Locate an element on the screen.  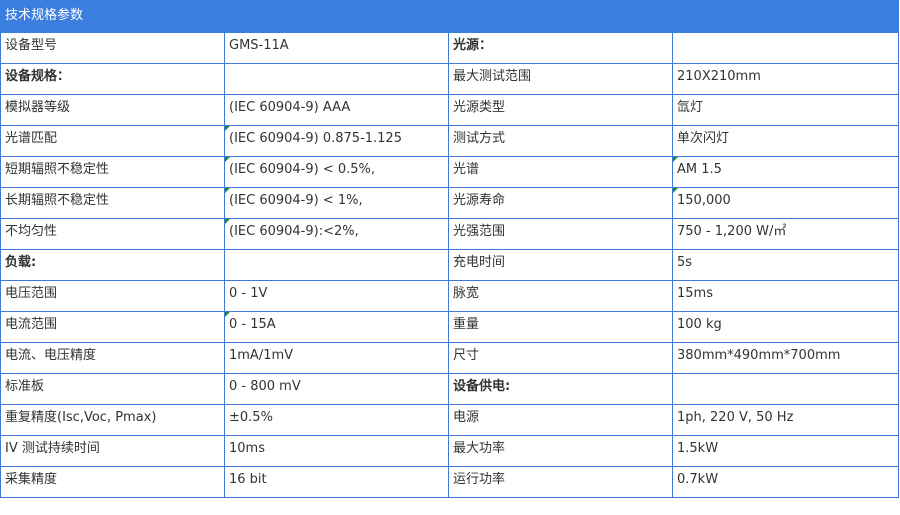
spec-value: 100 kg is located at coordinates (785, 327).